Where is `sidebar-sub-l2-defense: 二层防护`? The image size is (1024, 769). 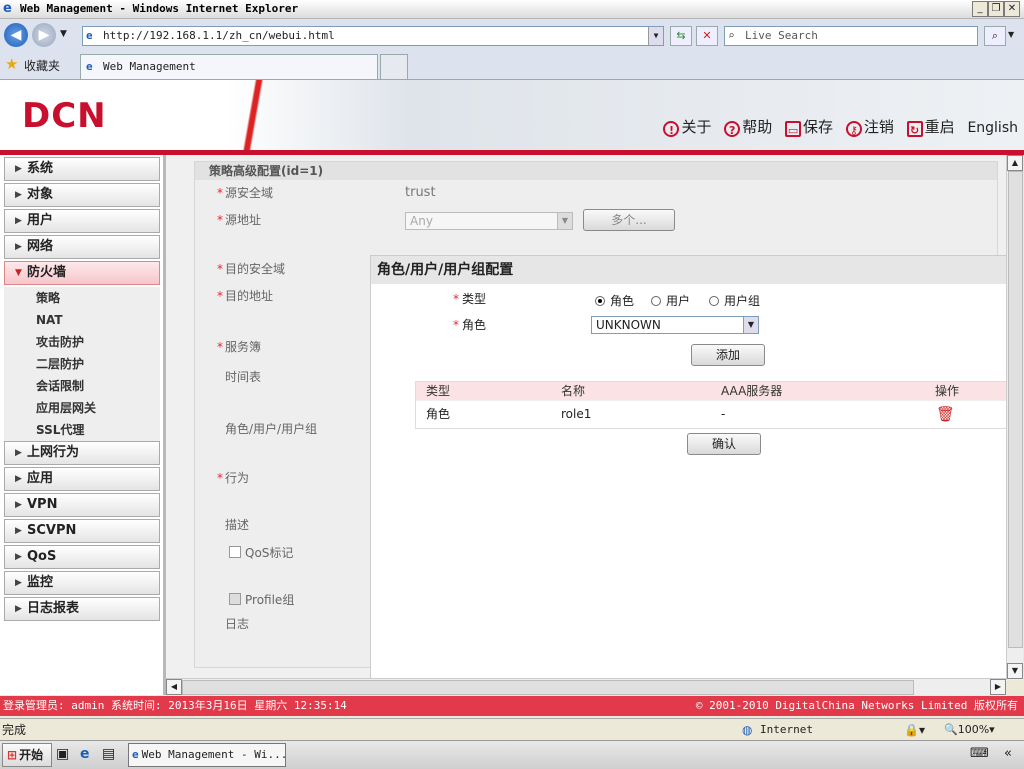
sidebar-sub-l2-defense: 二层防护 is located at coordinates (82, 364).